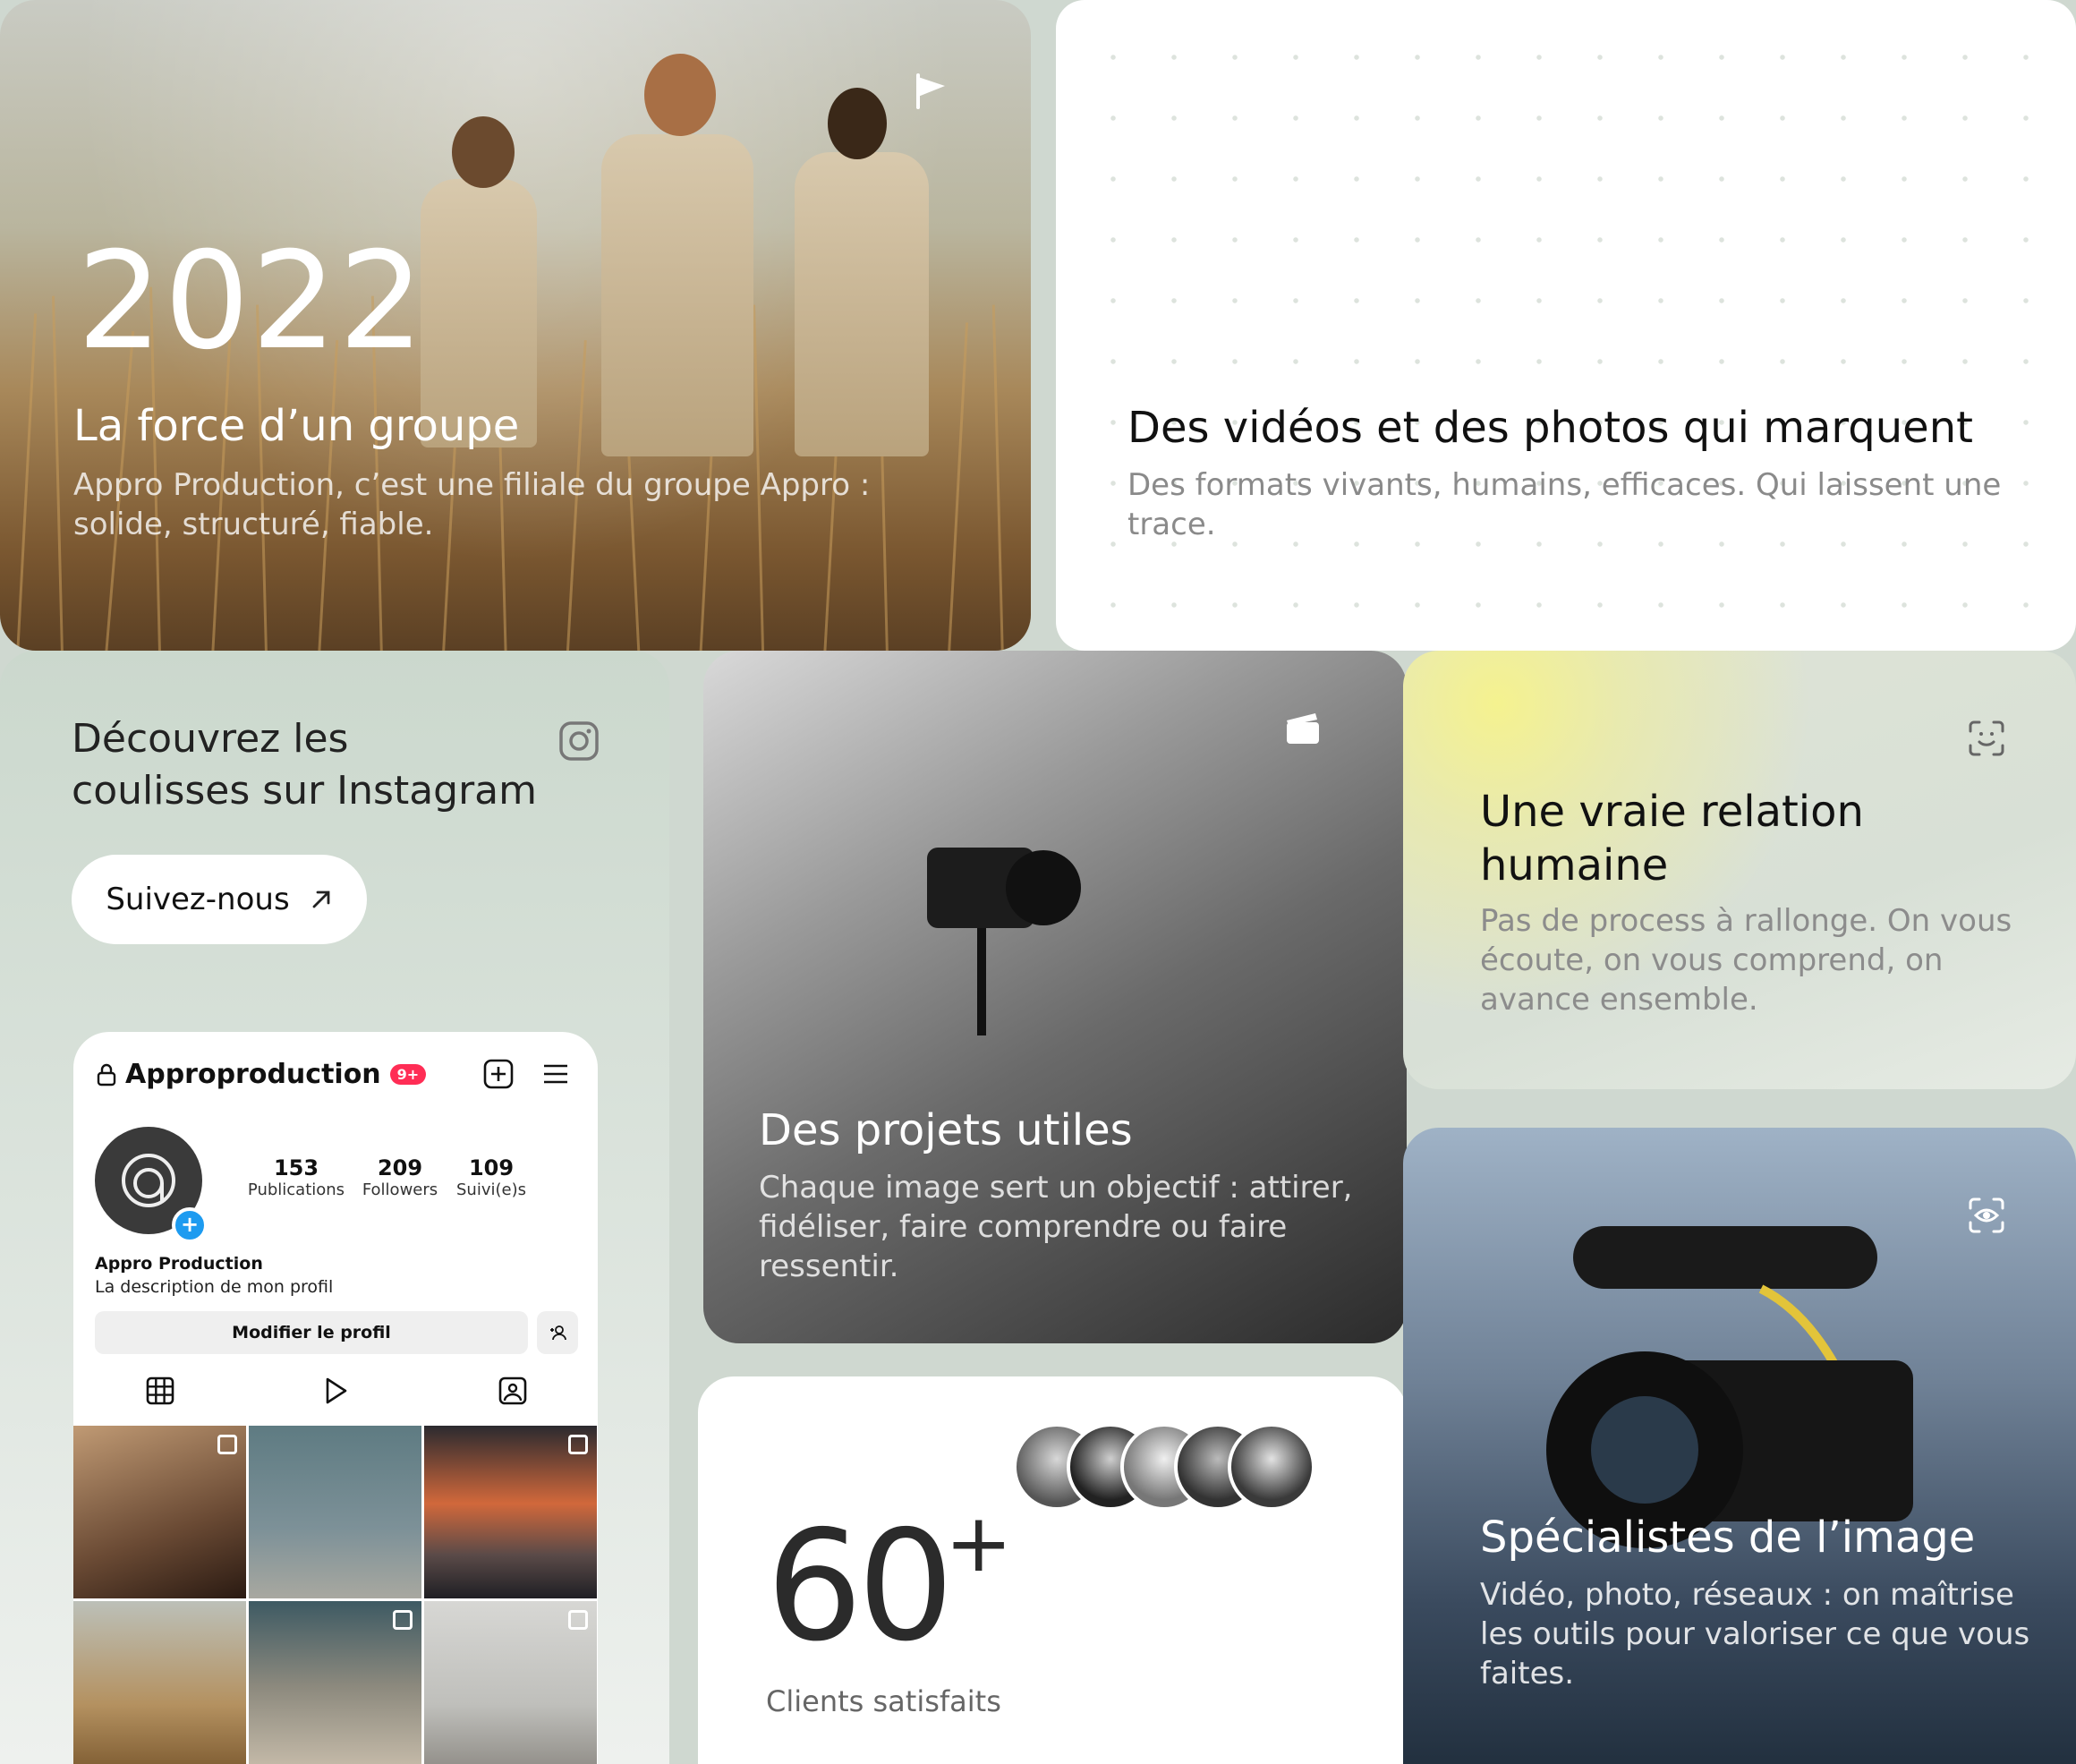 Image resolution: width=2076 pixels, height=1764 pixels. I want to click on year-label: 2022, so click(251, 301).